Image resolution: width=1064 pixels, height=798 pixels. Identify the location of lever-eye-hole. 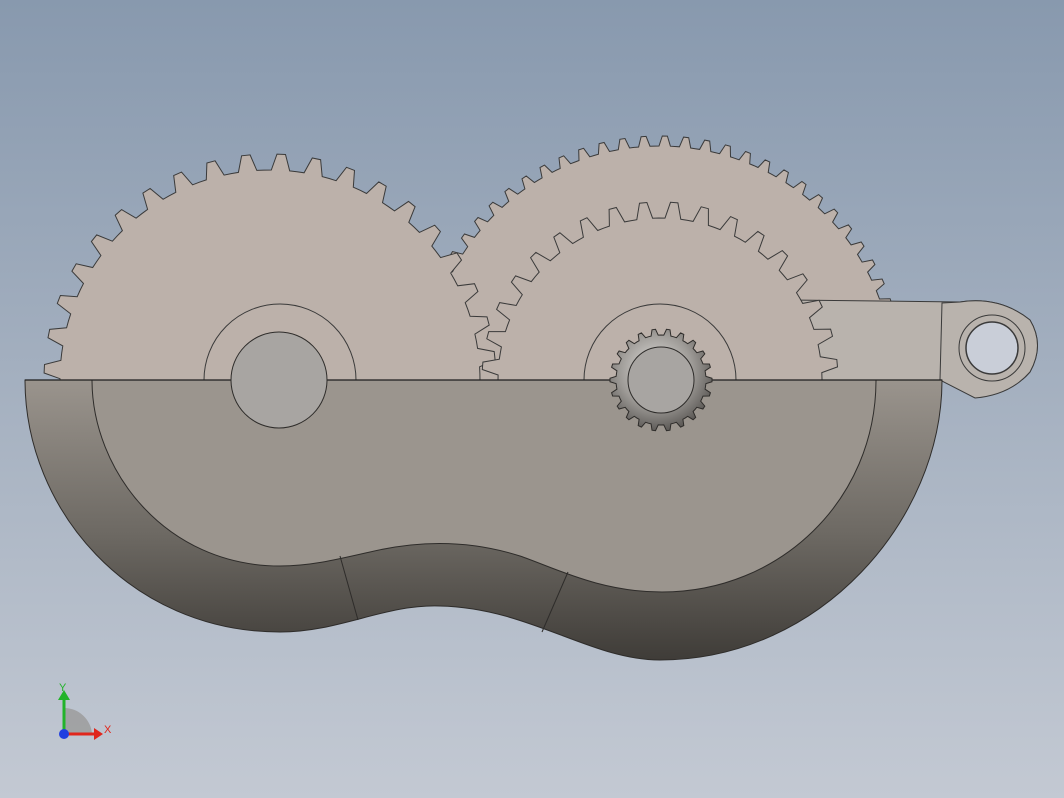
(992, 348).